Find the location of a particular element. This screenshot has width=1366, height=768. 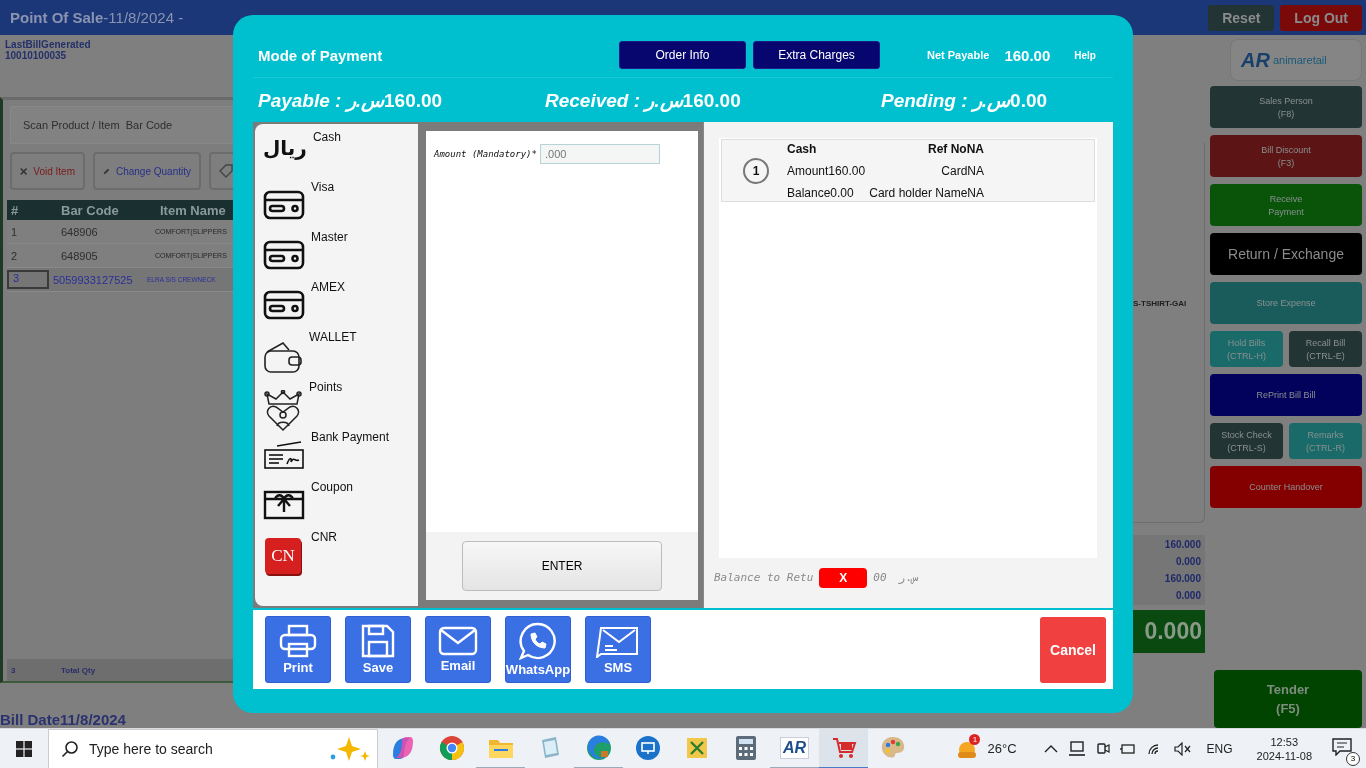

side-button: Sales Person (F8) is located at coordinates (1286, 107).